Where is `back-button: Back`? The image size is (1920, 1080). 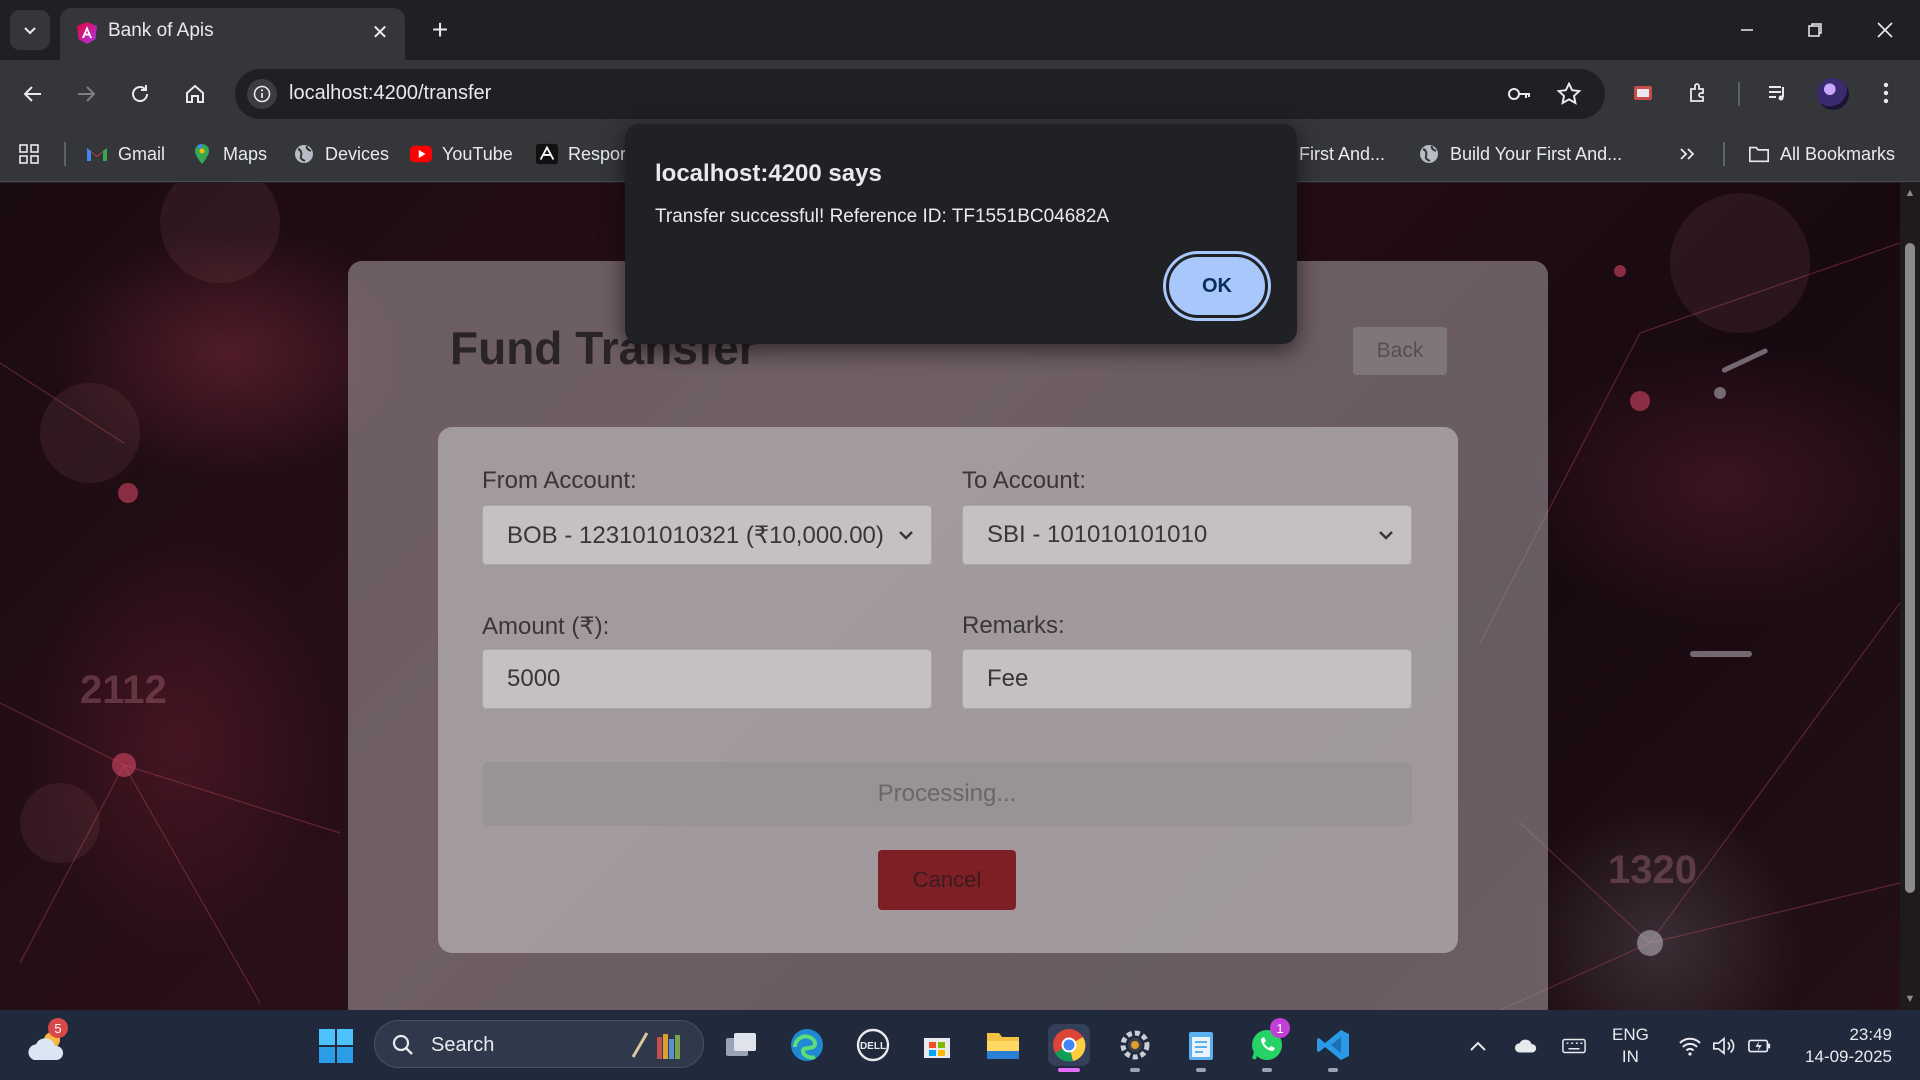 back-button: Back is located at coordinates (1400, 351).